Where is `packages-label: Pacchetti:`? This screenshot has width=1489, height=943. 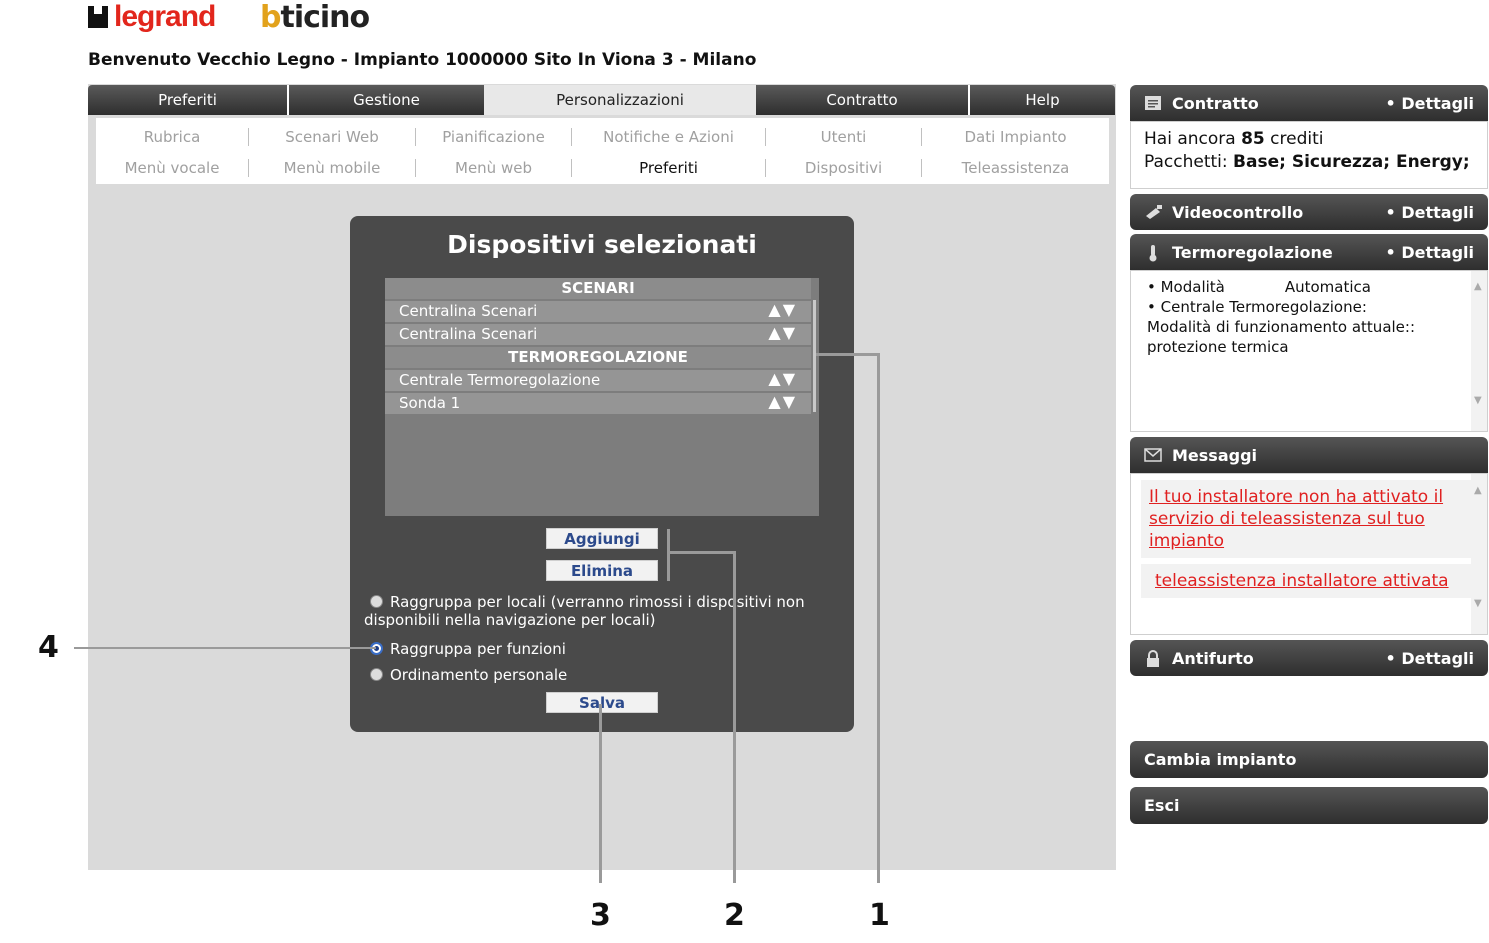 packages-label: Pacchetti: is located at coordinates (1189, 162).